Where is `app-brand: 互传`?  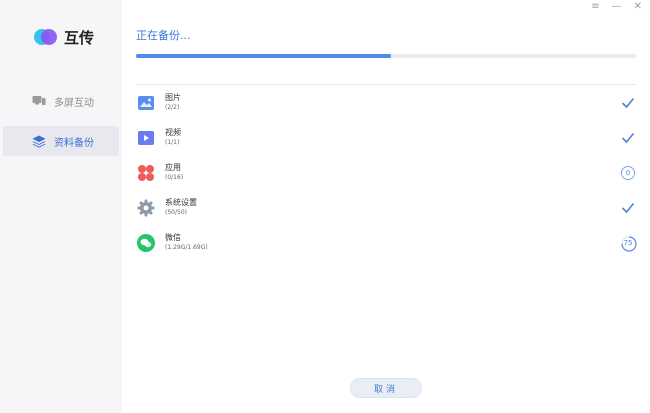
app-brand: 互传 is located at coordinates (64, 37).